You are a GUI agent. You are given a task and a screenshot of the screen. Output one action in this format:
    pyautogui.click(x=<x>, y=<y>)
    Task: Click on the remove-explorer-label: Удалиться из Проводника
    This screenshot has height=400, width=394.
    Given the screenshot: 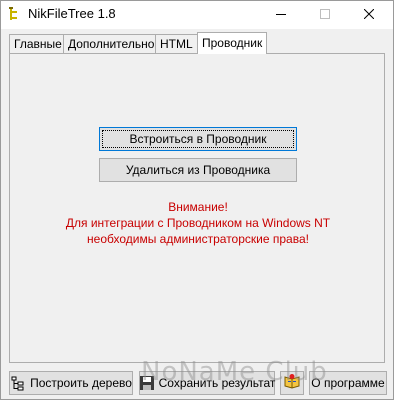 What is the action you would take?
    pyautogui.click(x=198, y=170)
    